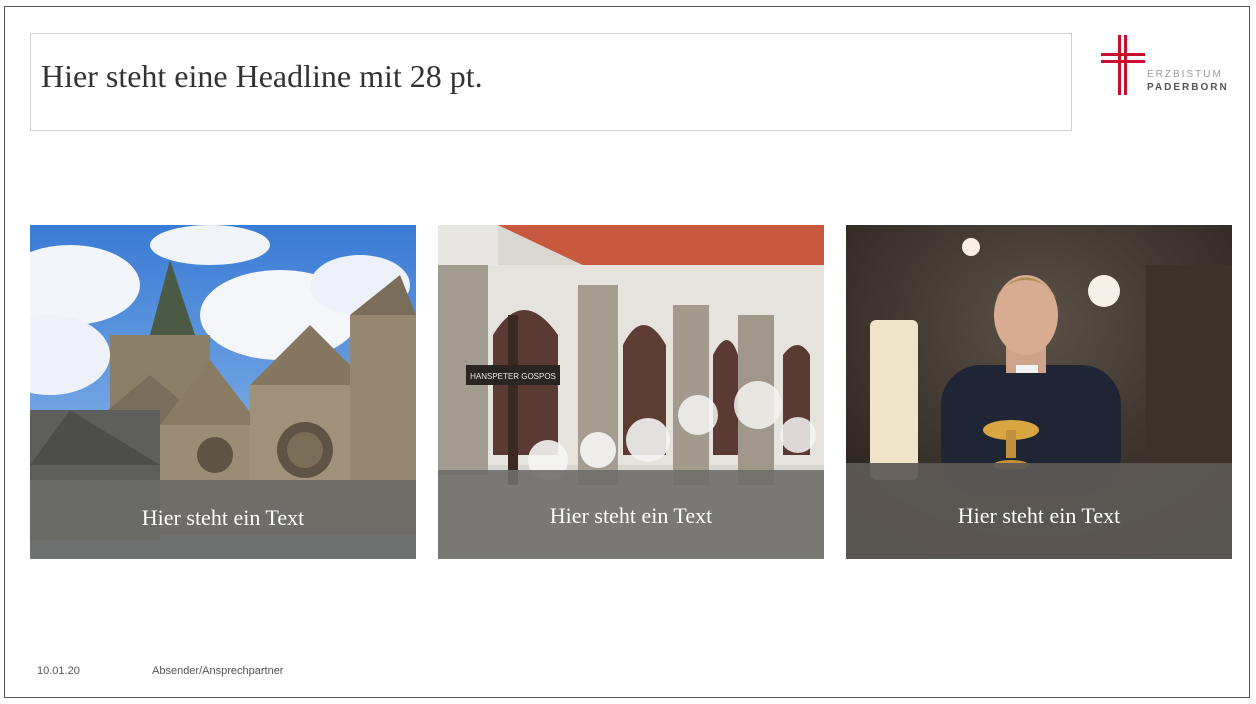 This screenshot has width=1256, height=704. Describe the element at coordinates (223, 392) in the screenshot. I see `image-card-1: Hier steht ein Text` at that location.